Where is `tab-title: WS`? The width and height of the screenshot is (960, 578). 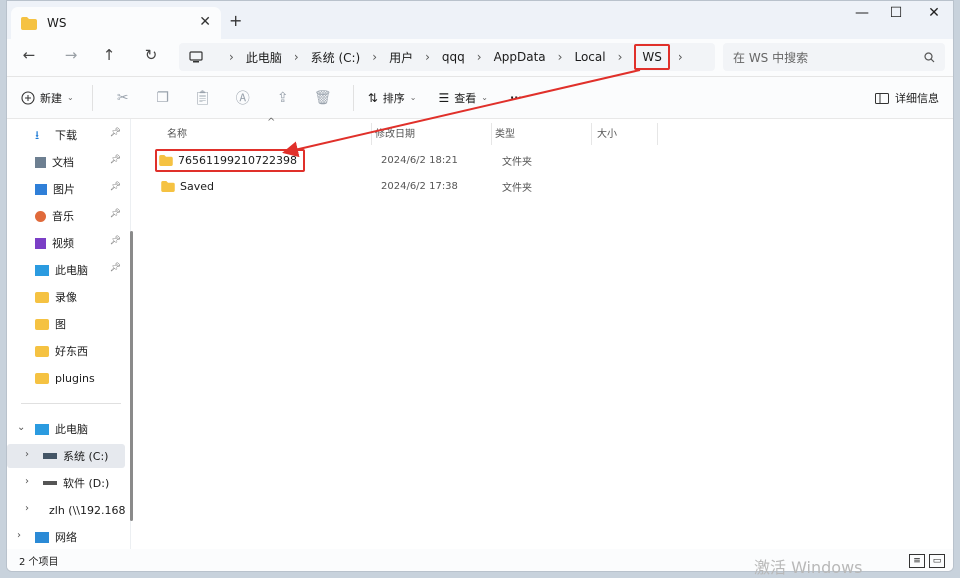
tab-title: WS is located at coordinates (57, 23).